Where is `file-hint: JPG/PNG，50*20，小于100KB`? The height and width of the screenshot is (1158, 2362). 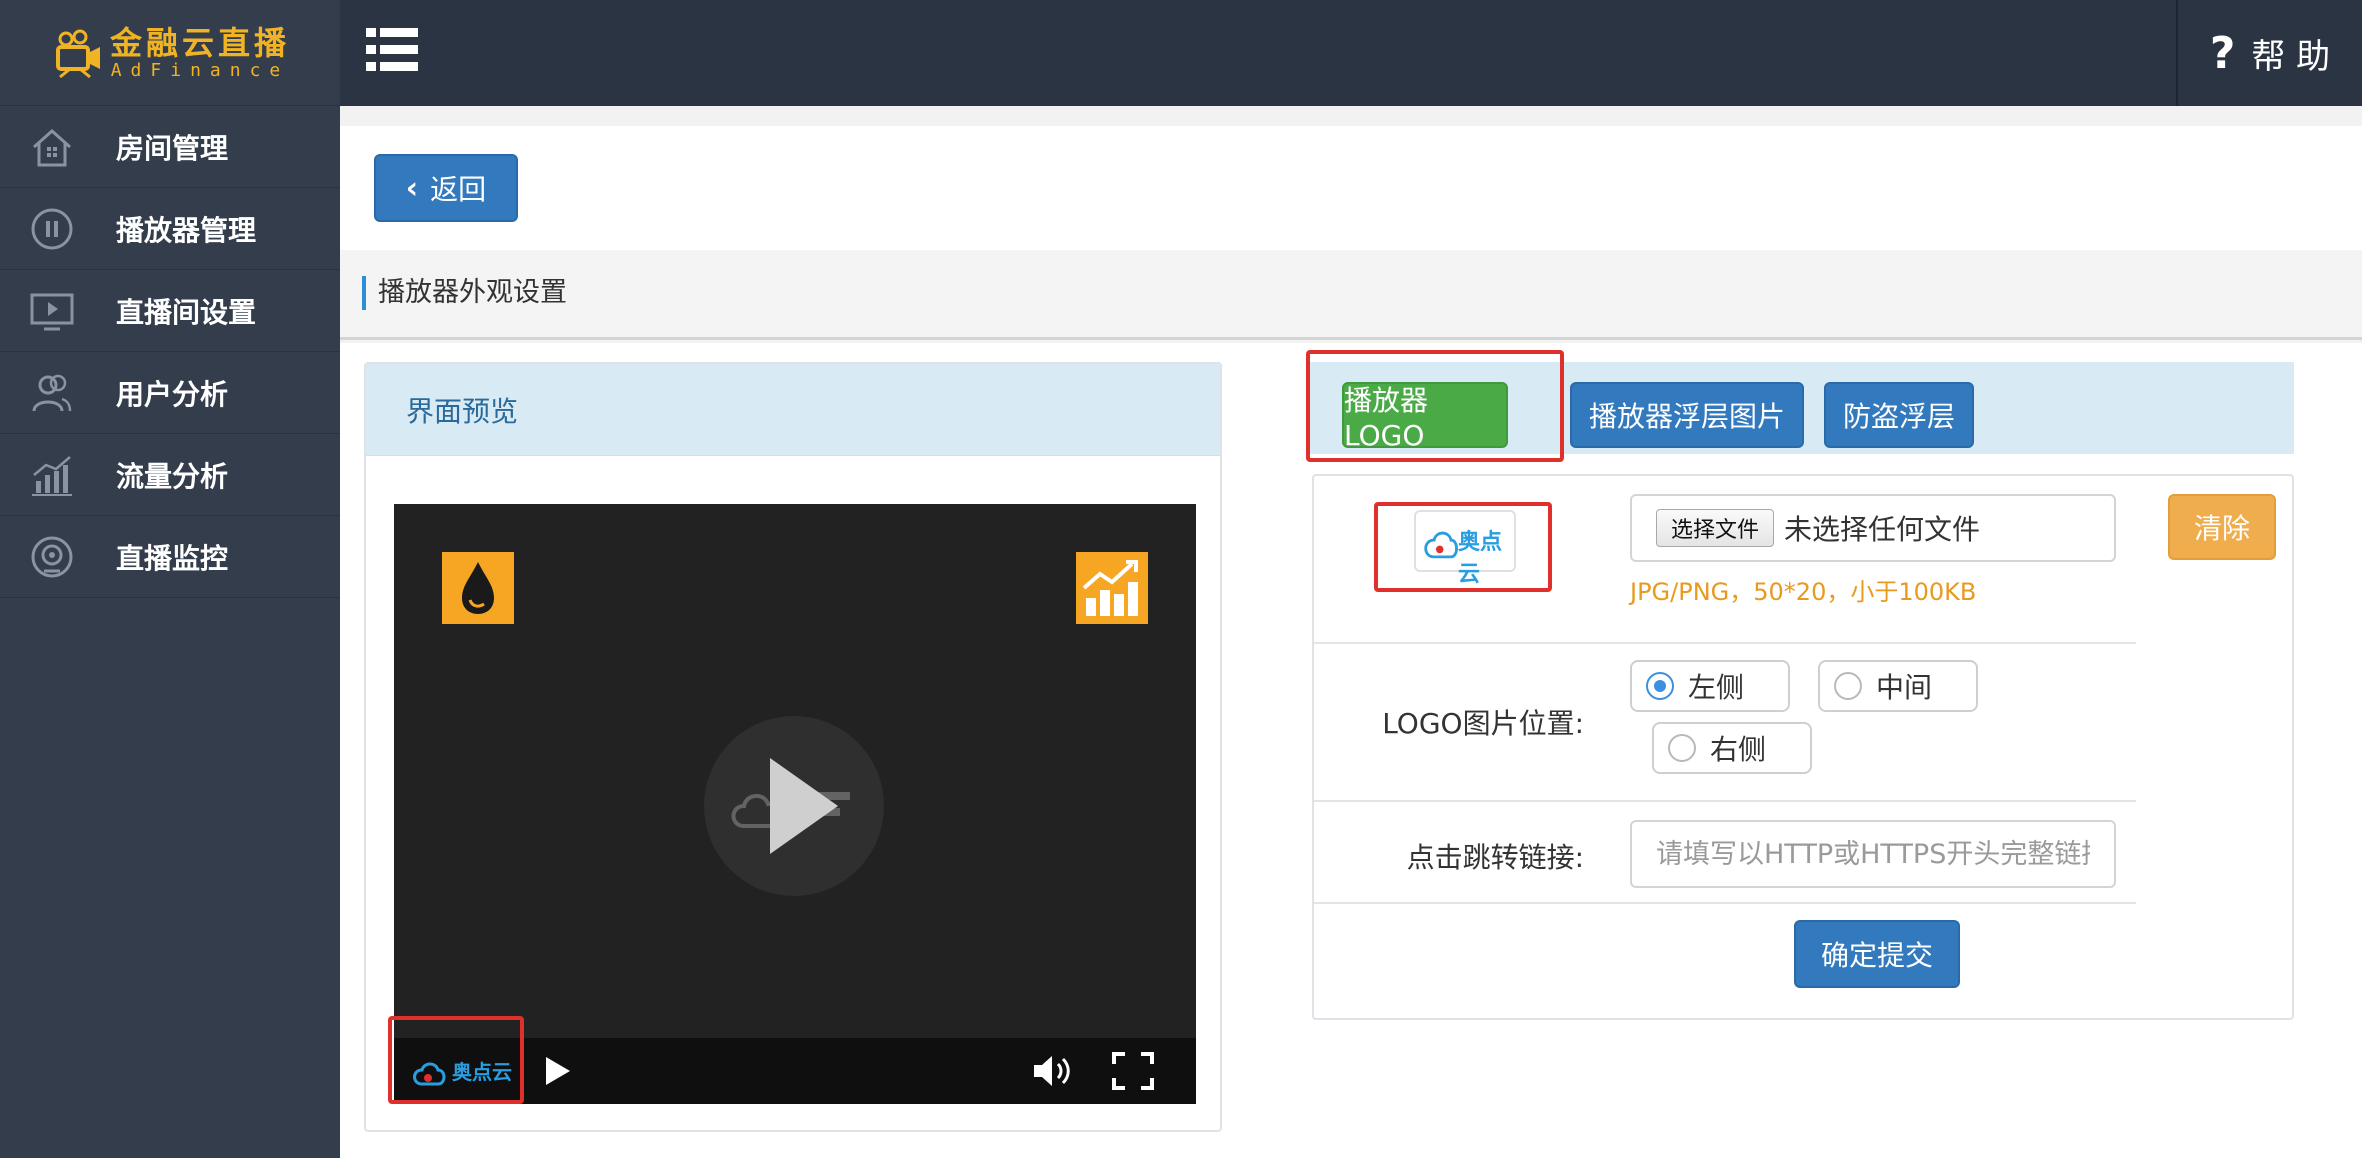 file-hint: JPG/PNG，50*20，小于100KB is located at coordinates (1803, 592).